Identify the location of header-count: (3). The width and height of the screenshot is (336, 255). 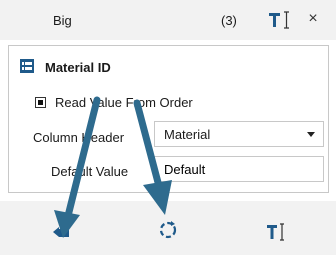
(229, 20).